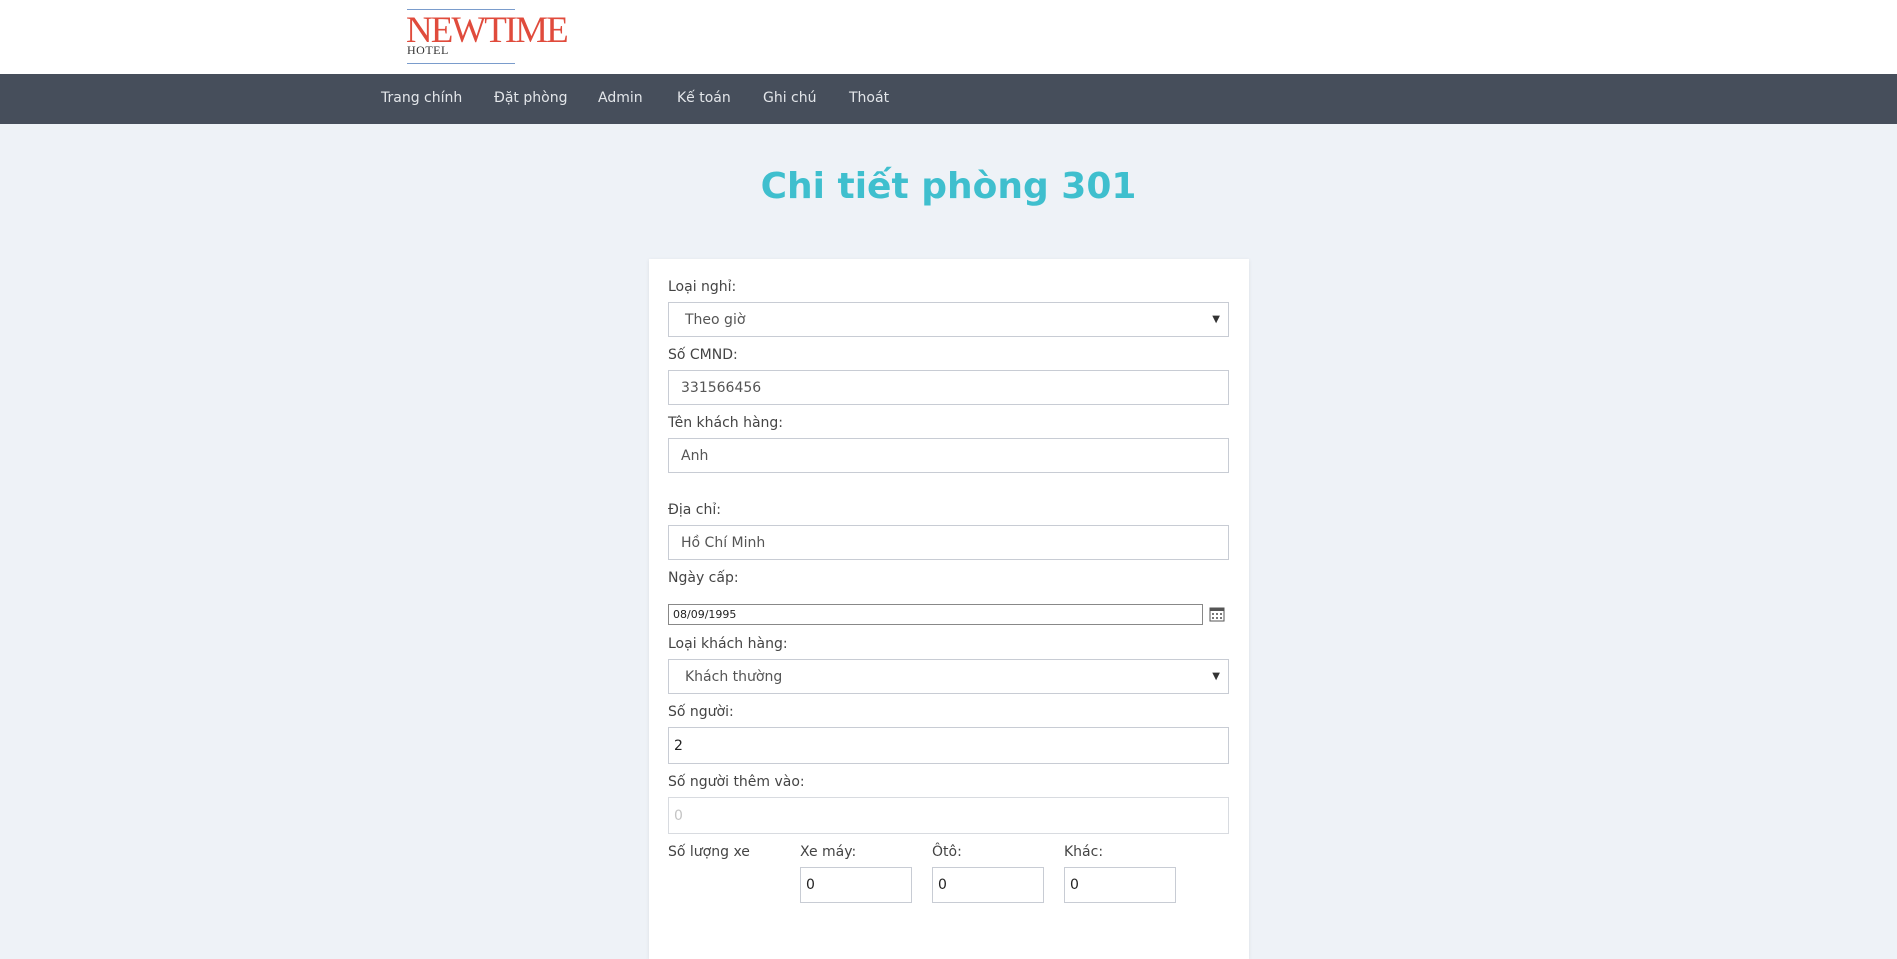 Image resolution: width=1897 pixels, height=959 pixels. Describe the element at coordinates (695, 455) in the screenshot. I see `customer-name-value: Anh` at that location.